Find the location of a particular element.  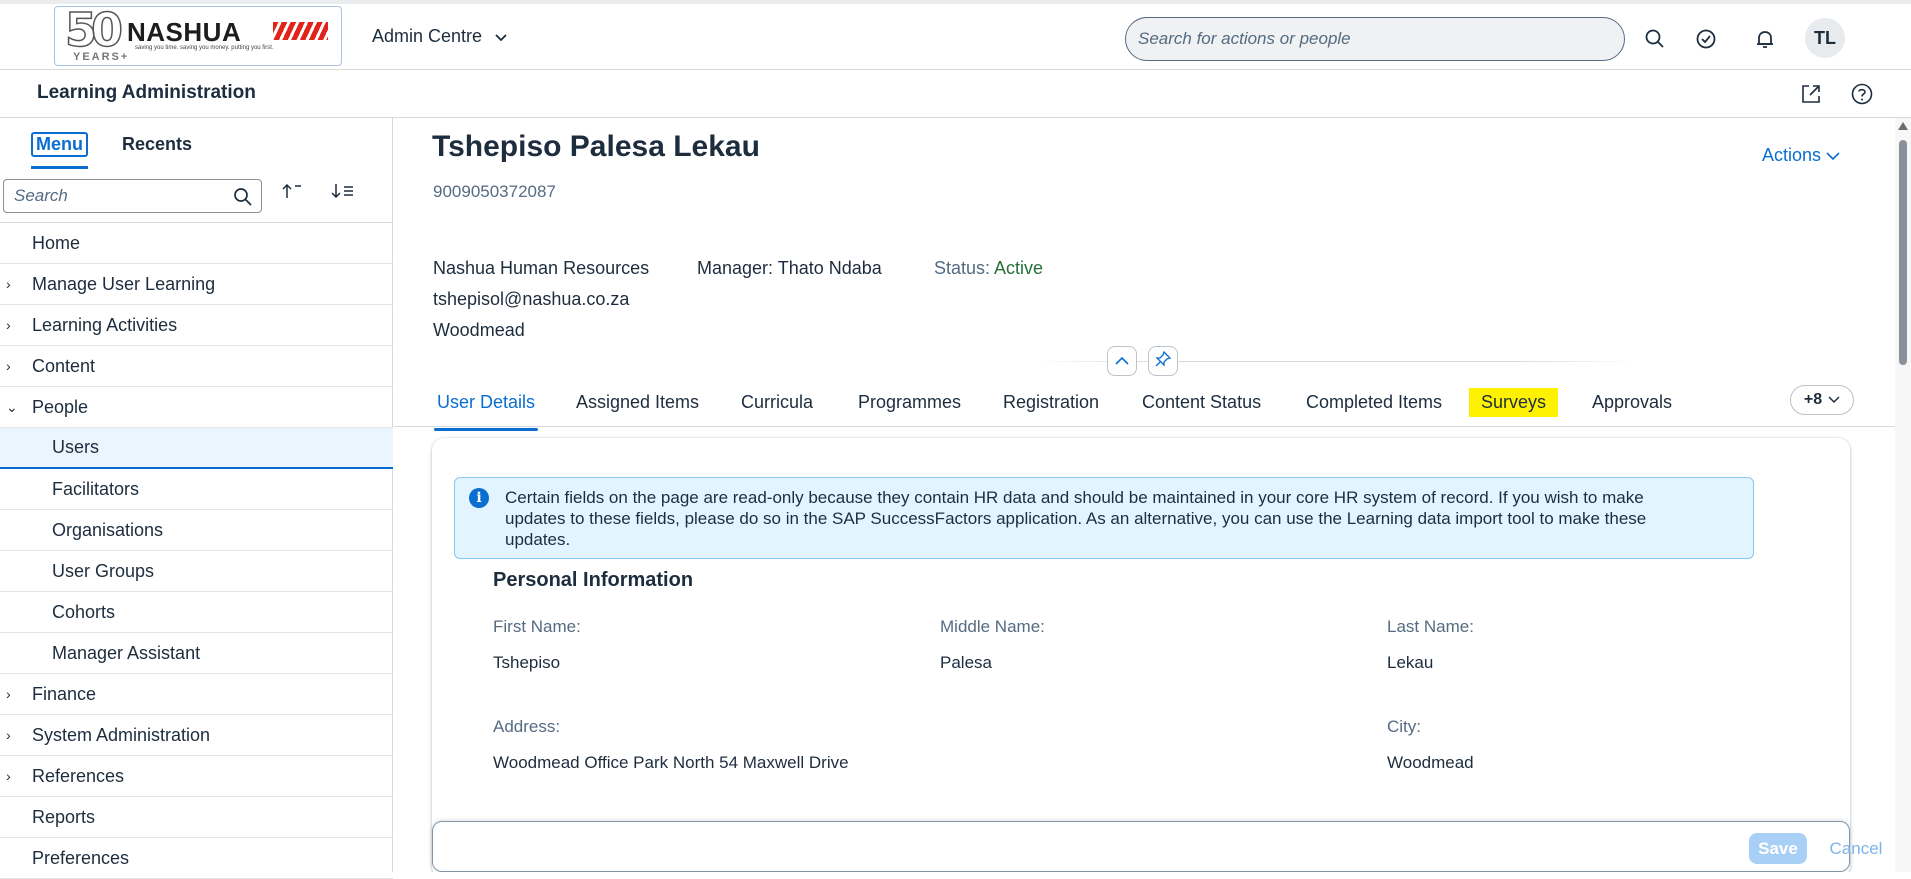

nav-item-label: Facilitators is located at coordinates (96, 488).